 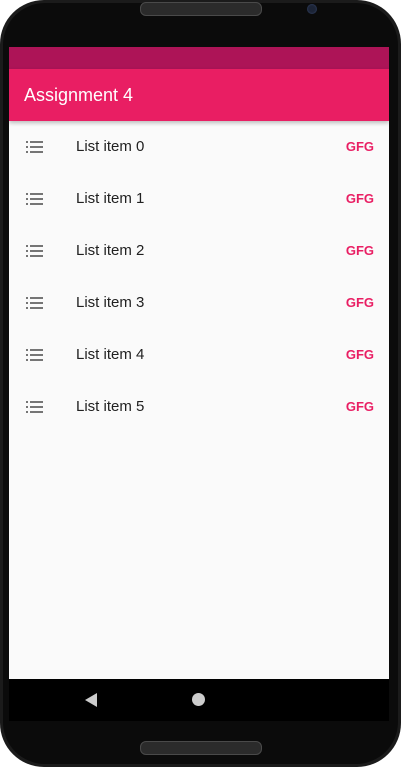 I want to click on list-item-label: List item 4, so click(x=110, y=354).